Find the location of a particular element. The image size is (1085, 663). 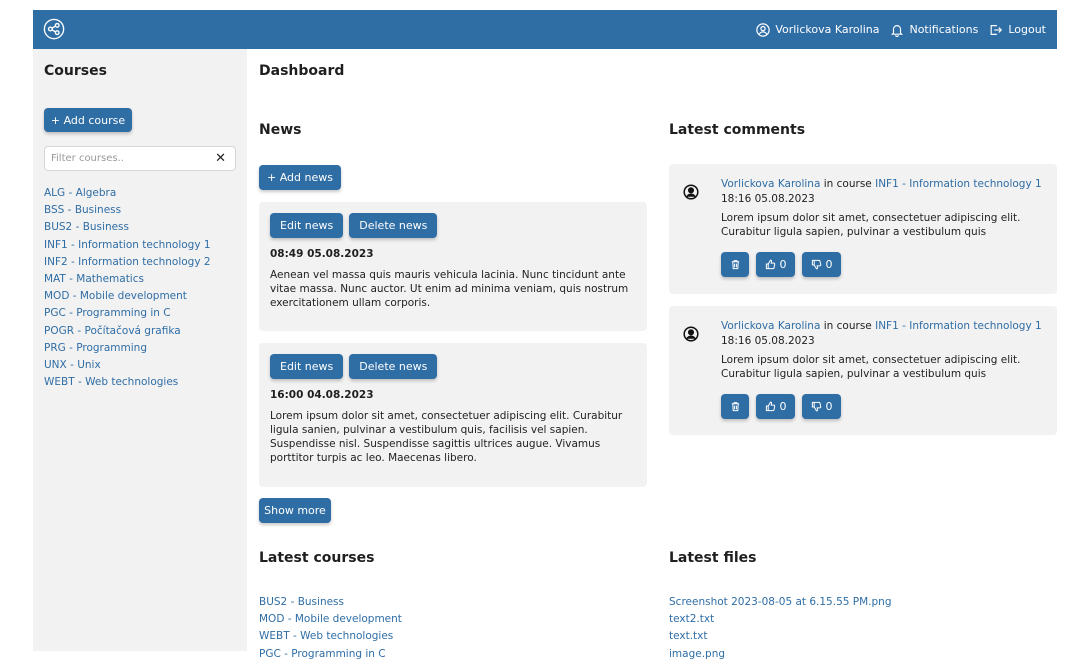

clear-filter-icon: ✕ is located at coordinates (220, 158).